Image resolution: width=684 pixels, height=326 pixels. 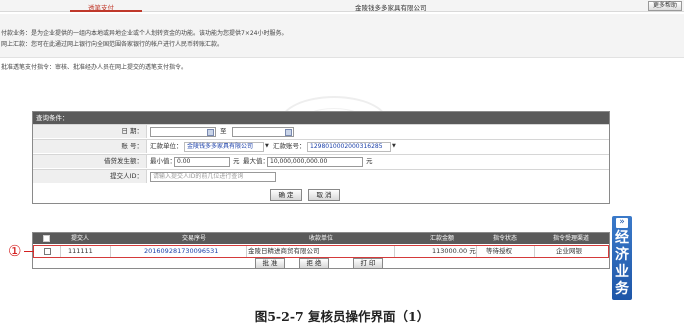 What do you see at coordinates (94, 67) in the screenshot?
I see `instruction-text: 批准透笔支付指令：审核、批准经办人员在网上提交的透笔支付指令。` at bounding box center [94, 67].